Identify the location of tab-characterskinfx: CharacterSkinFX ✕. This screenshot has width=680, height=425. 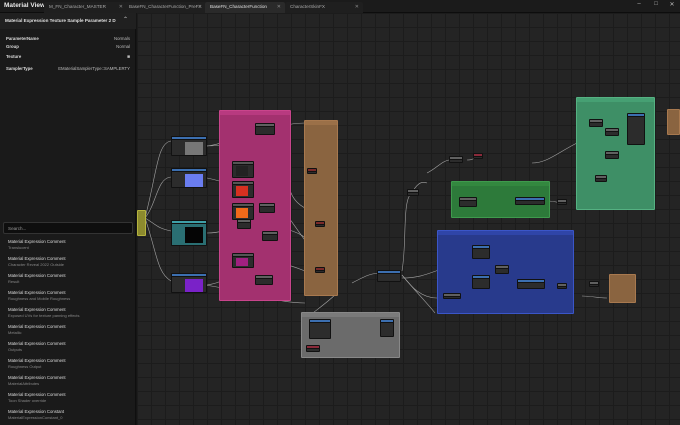
(324, 7).